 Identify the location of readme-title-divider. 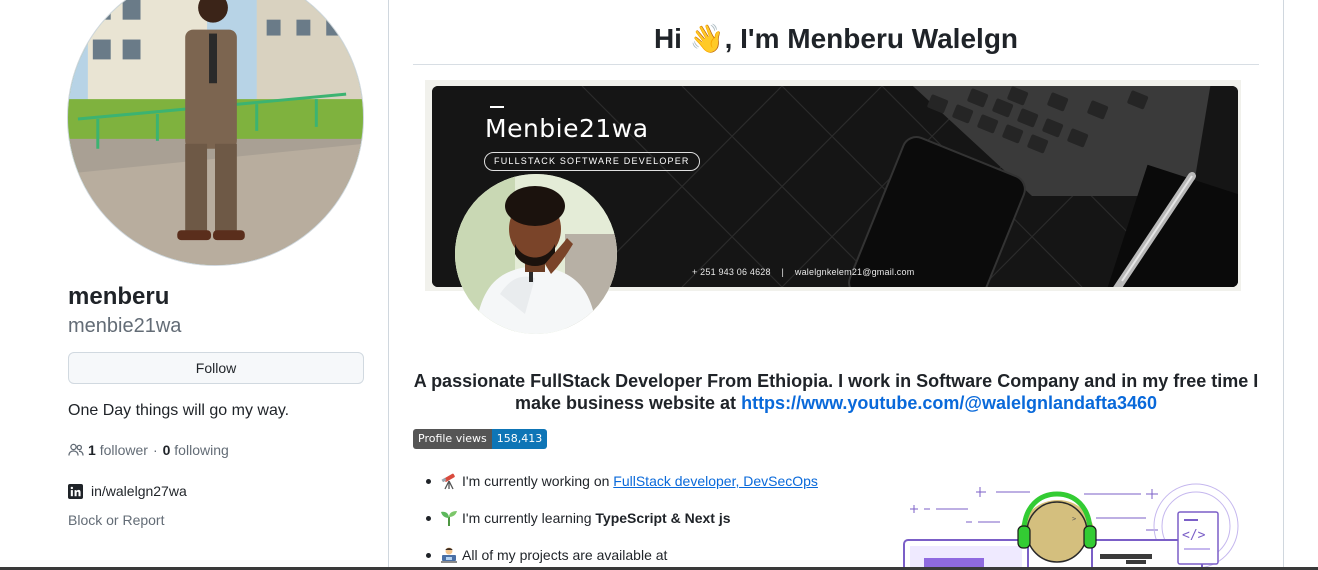
(836, 64).